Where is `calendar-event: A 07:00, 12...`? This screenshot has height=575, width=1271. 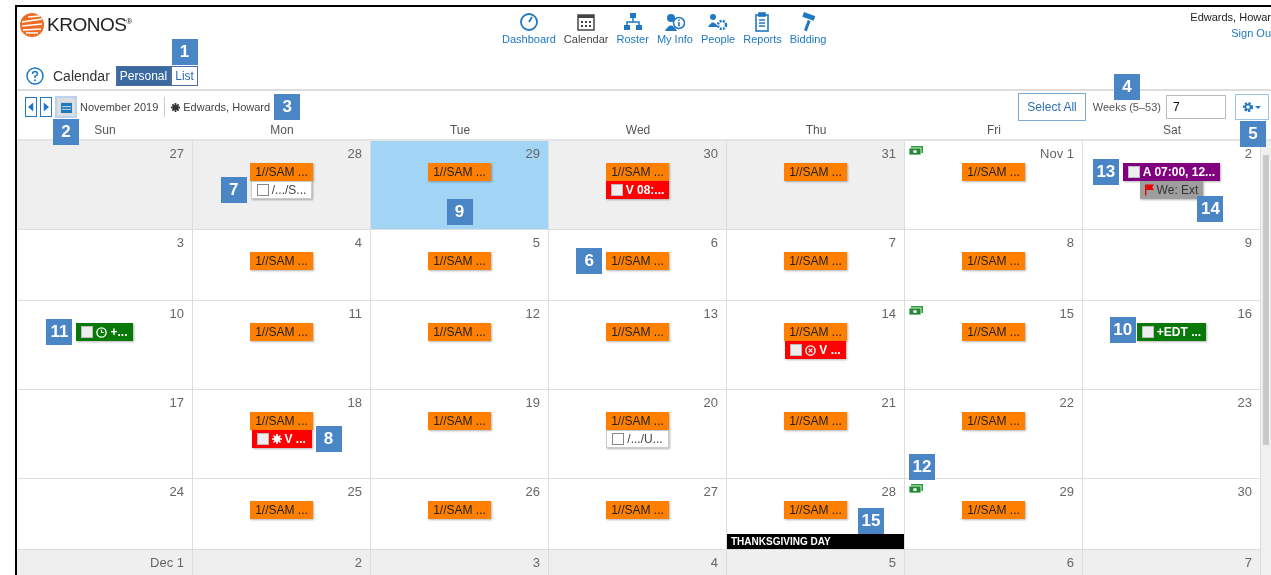 calendar-event: A 07:00, 12... is located at coordinates (1171, 172).